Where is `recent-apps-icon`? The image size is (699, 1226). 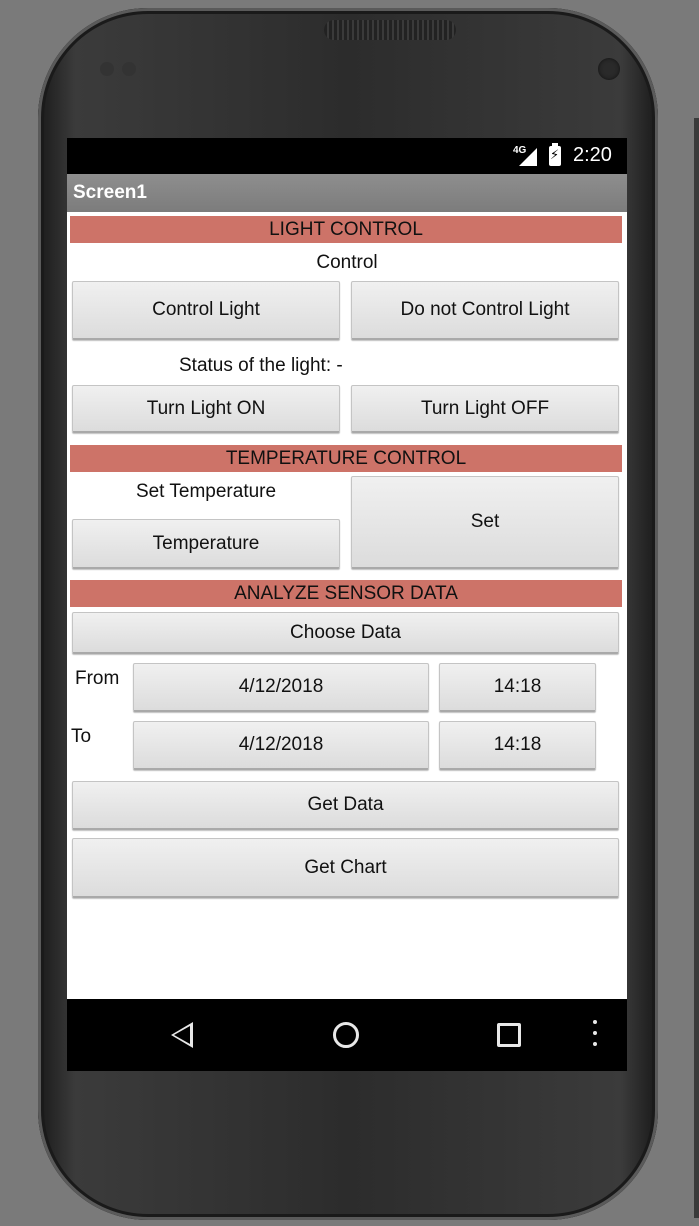 recent-apps-icon is located at coordinates (509, 1035).